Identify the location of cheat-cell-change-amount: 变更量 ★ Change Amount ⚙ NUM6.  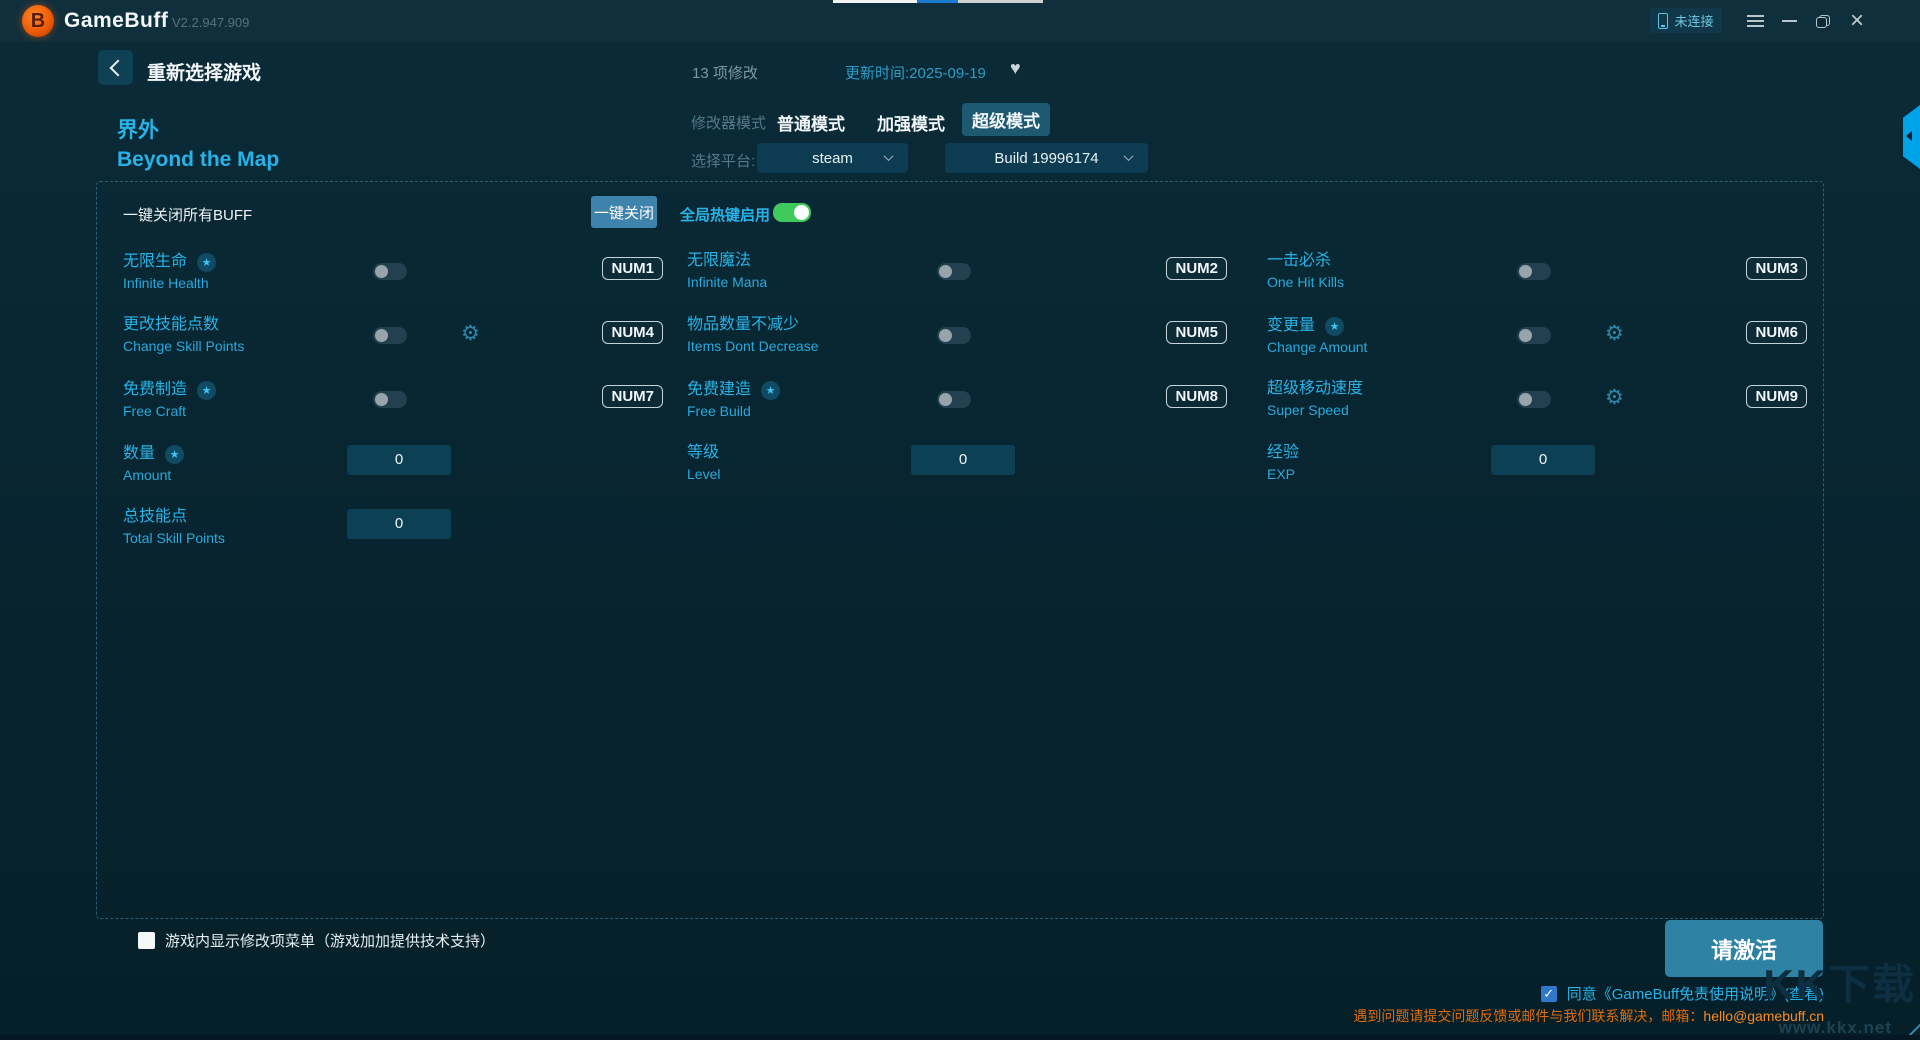
(1537, 339).